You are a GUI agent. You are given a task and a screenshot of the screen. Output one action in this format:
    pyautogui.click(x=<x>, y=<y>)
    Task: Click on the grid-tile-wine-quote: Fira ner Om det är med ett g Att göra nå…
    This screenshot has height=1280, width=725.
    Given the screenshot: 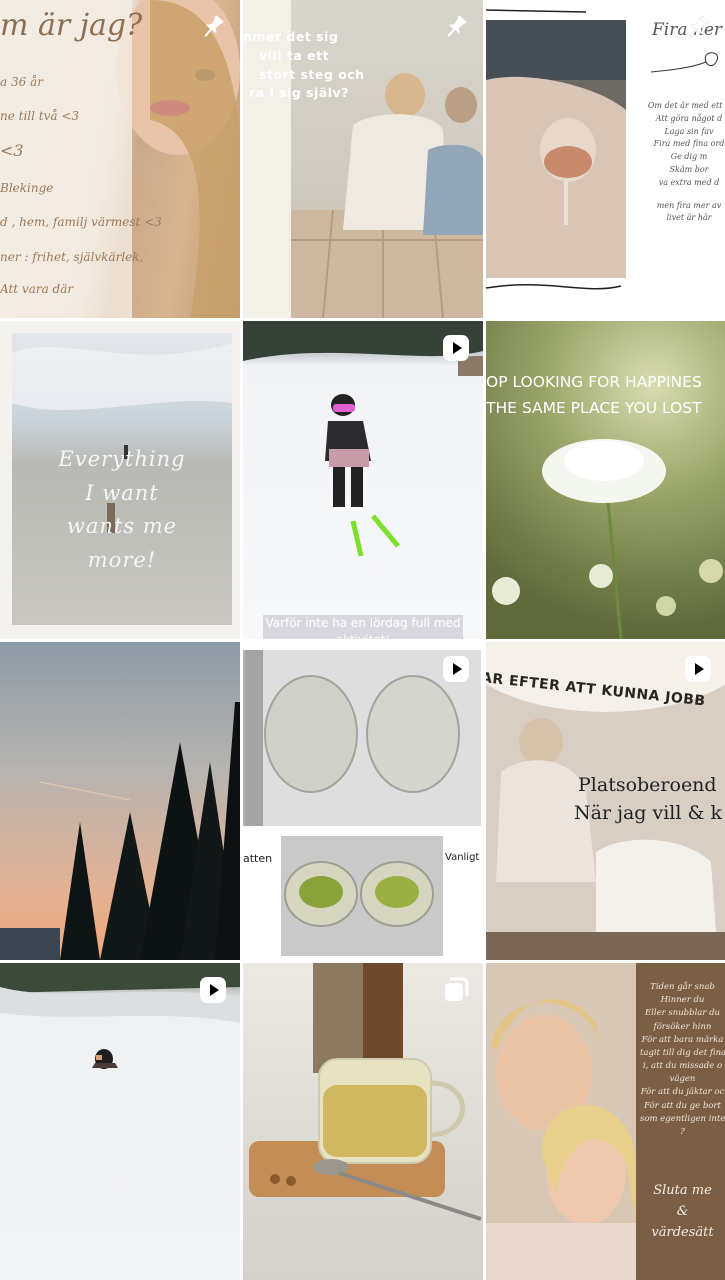 What is the action you would take?
    pyautogui.click(x=605, y=159)
    